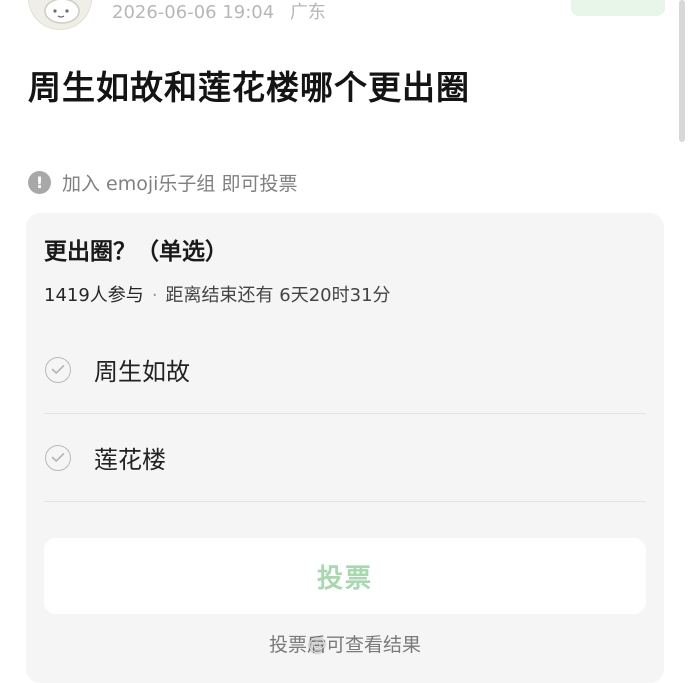  I want to click on post-timestamp: 2026-06-06 19:04, so click(193, 12).